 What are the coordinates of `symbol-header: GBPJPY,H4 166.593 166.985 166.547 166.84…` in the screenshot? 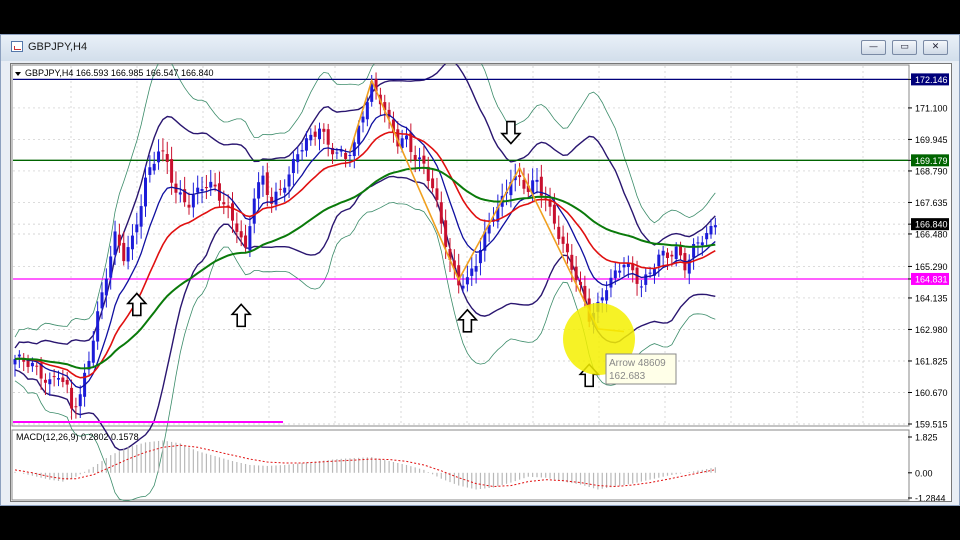 It's located at (119, 73).